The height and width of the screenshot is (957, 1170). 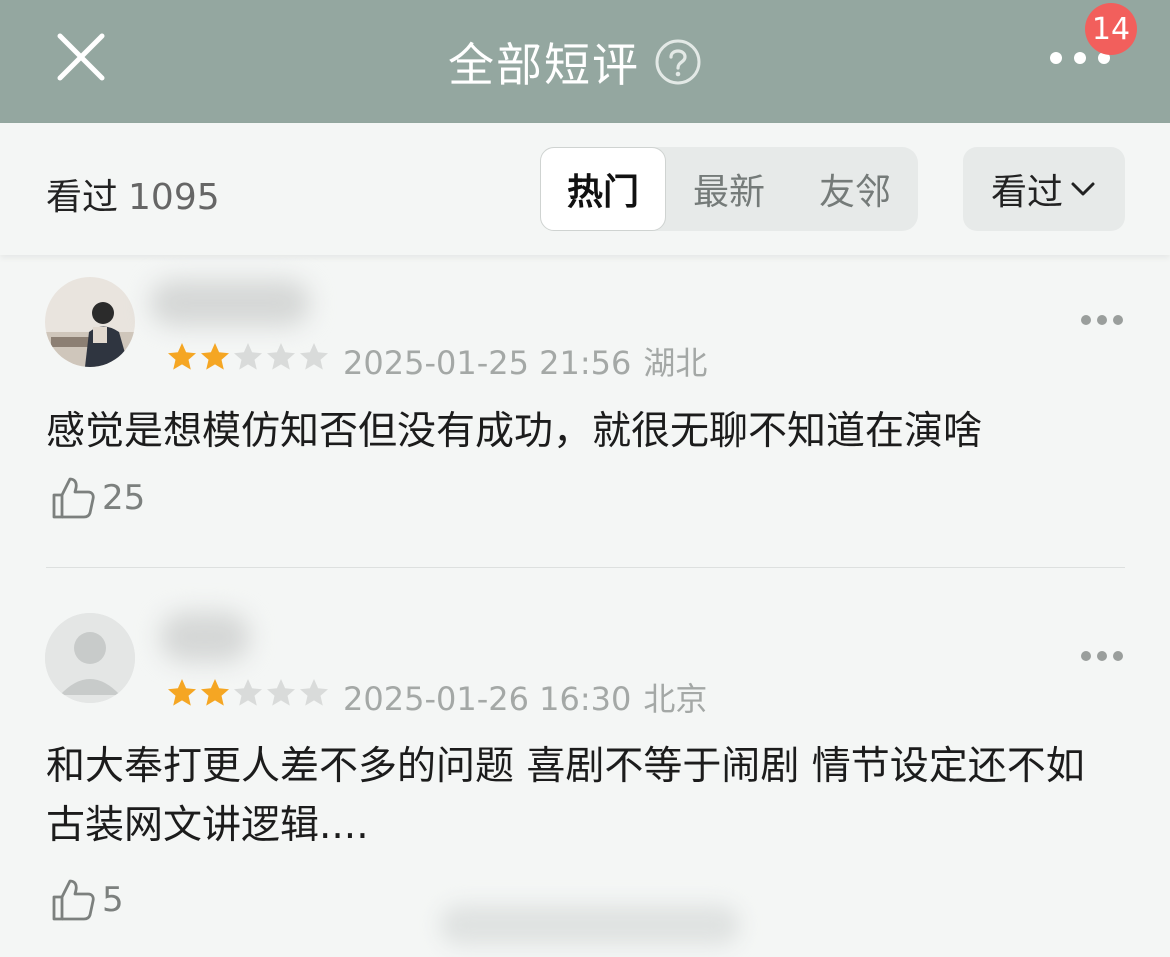 What do you see at coordinates (675, 699) in the screenshot?
I see `review-location: 北京` at bounding box center [675, 699].